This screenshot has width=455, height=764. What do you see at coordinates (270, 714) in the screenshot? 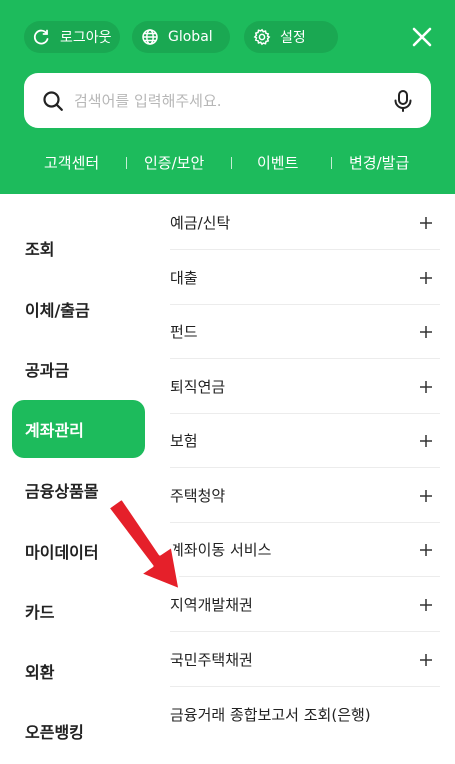
I see `submenu-label: 금융거래 종합보고서 조회(은행)` at bounding box center [270, 714].